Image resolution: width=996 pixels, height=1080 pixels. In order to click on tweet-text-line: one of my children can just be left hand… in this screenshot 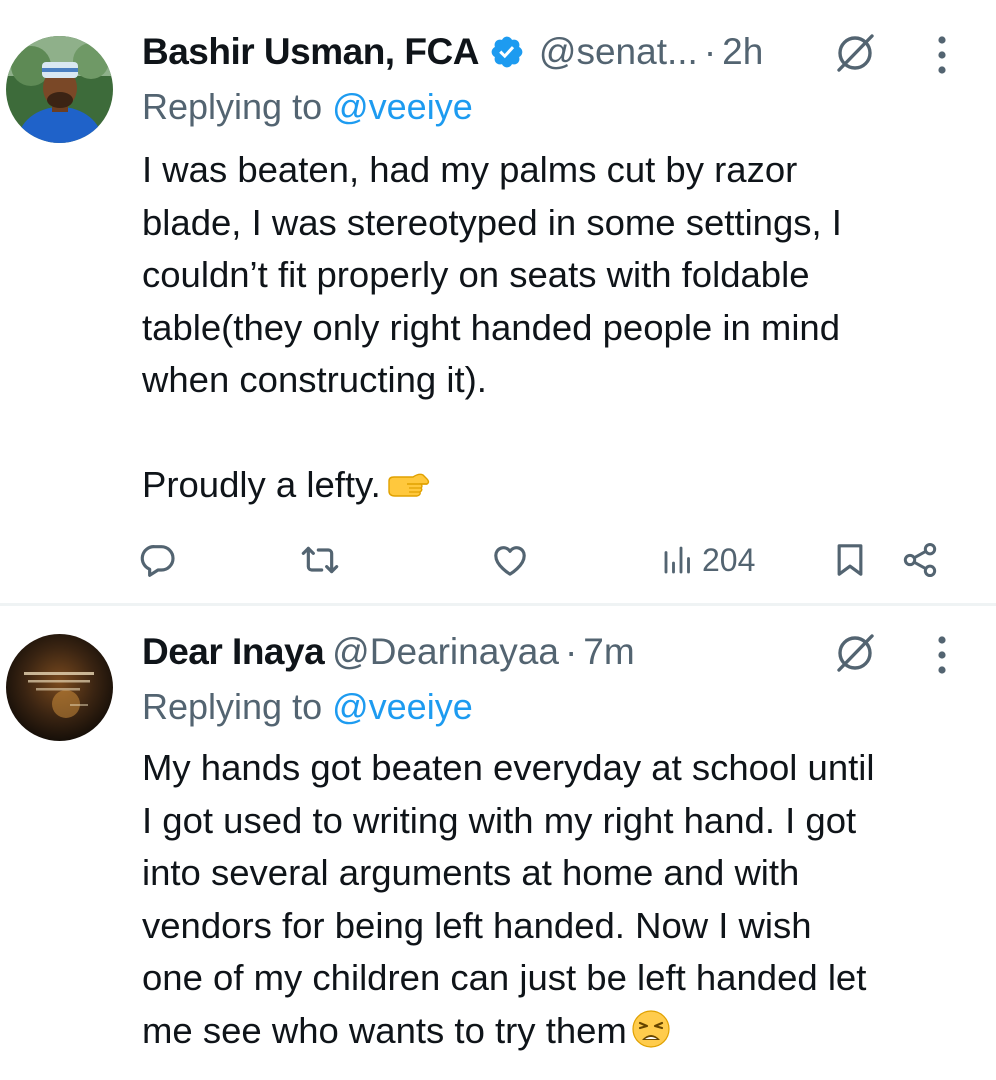, I will do `click(504, 977)`.